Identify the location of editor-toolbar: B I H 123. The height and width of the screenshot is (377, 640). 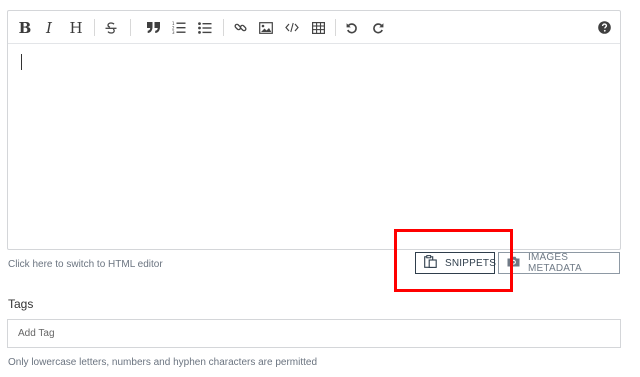
(314, 27).